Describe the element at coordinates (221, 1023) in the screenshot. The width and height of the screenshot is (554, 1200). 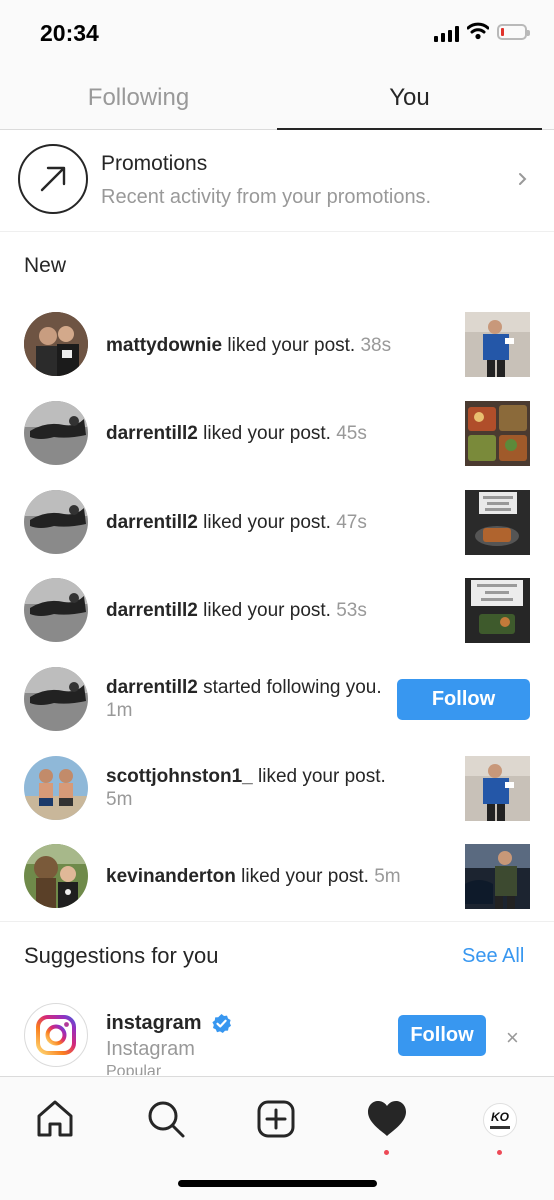
I see `verified-badge-icon` at that location.